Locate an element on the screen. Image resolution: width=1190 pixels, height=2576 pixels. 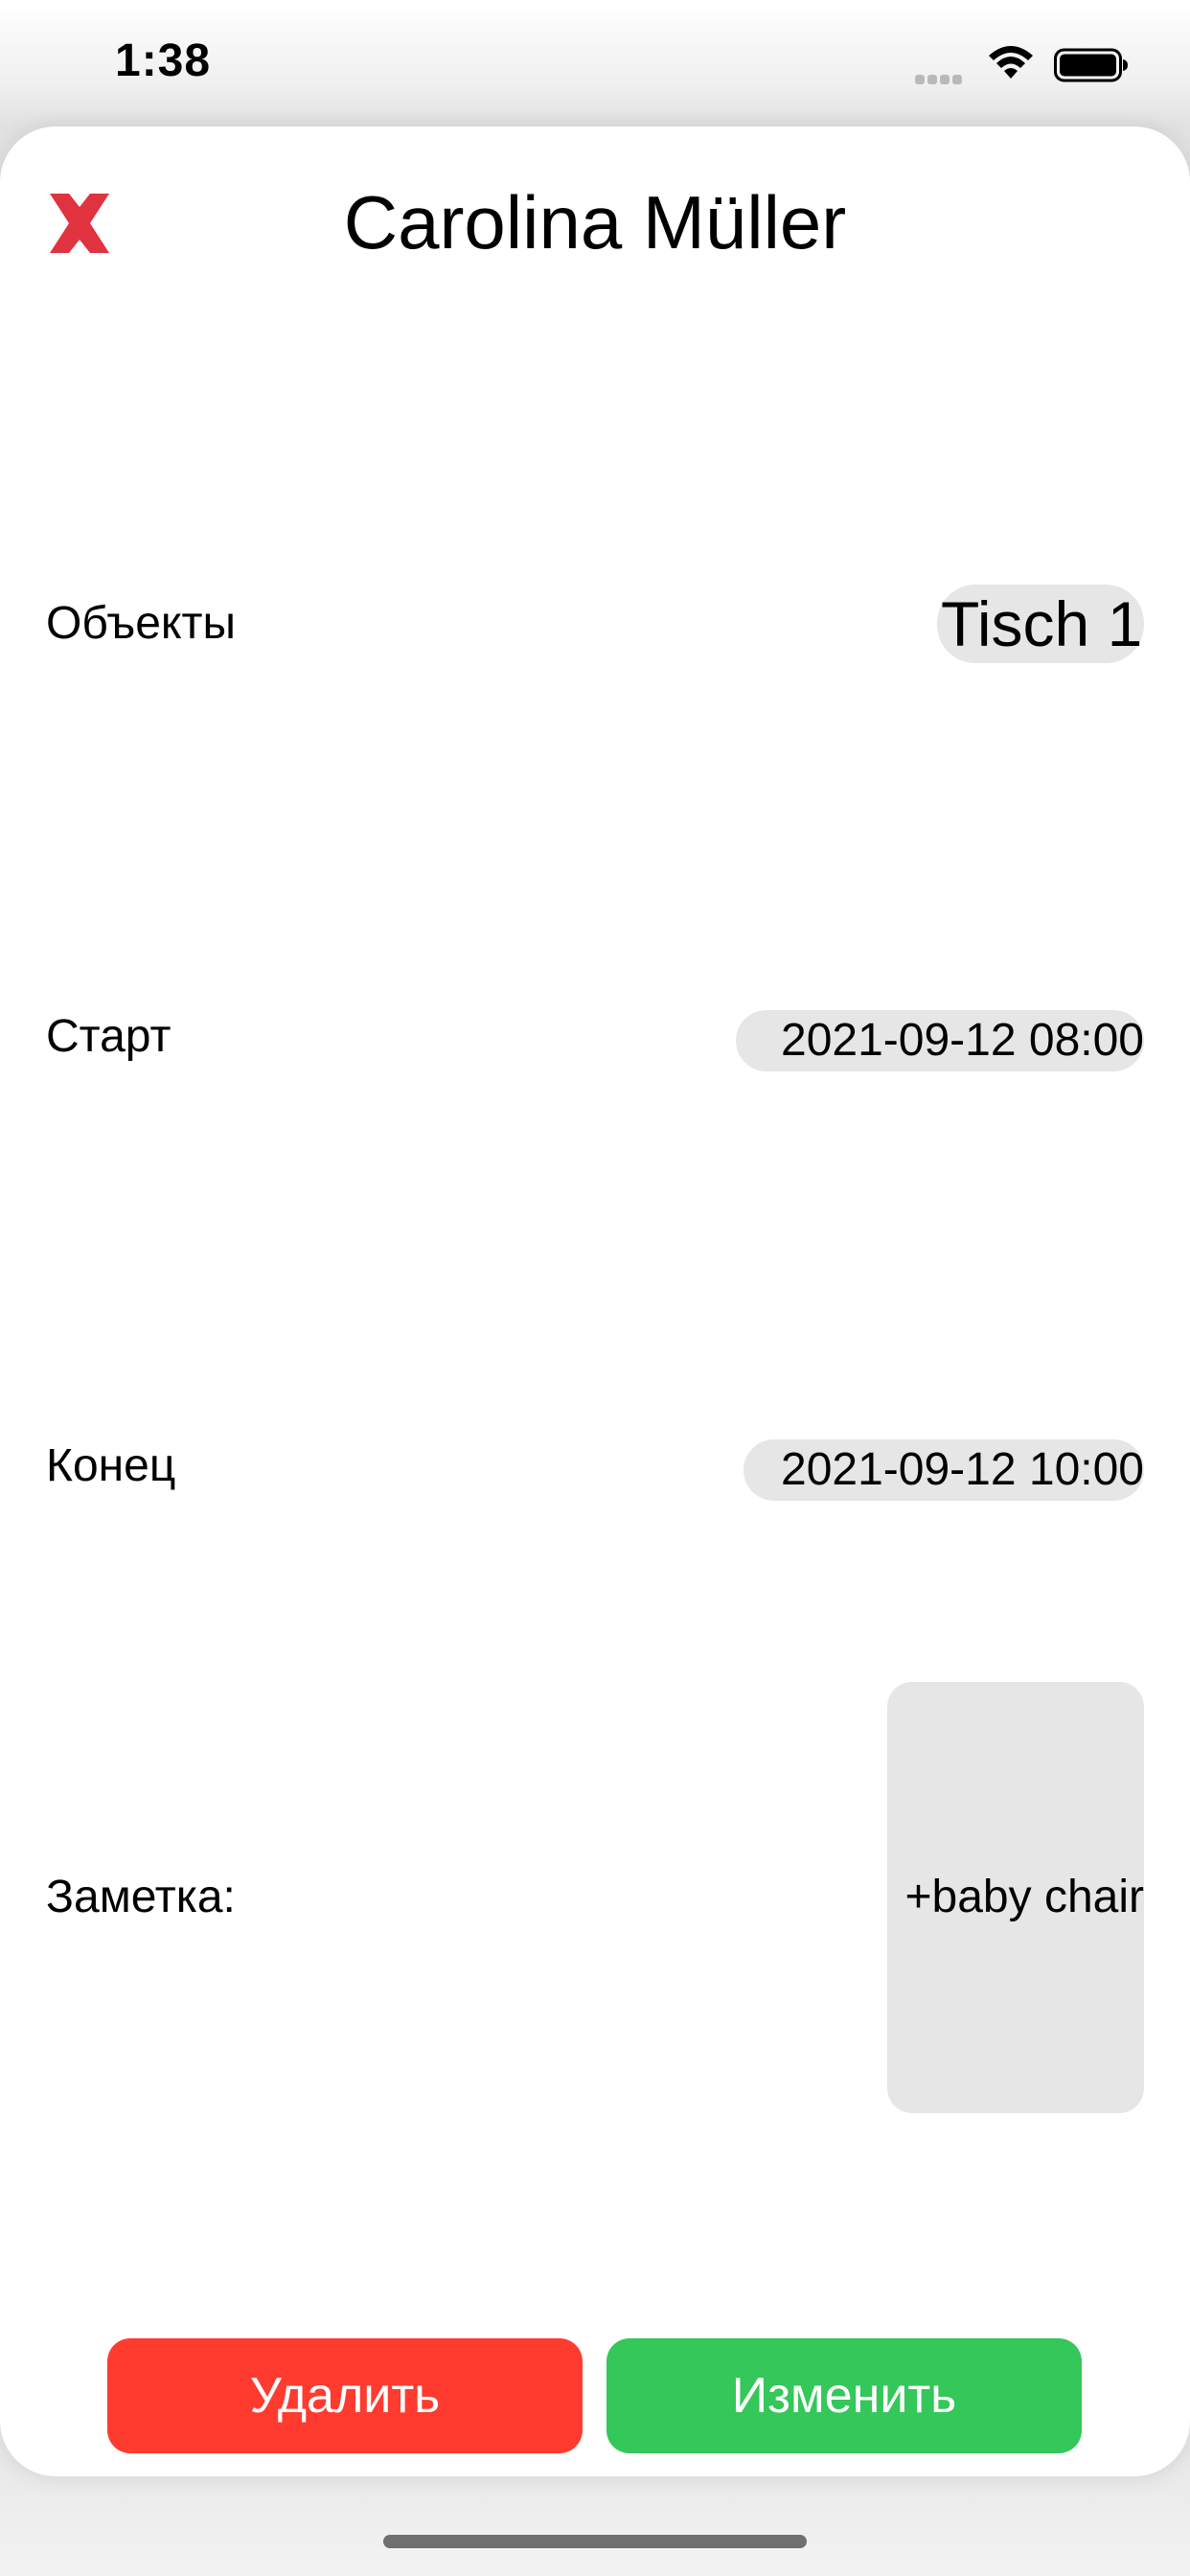
note-text: +baby chair is located at coordinates (1025, 1897).